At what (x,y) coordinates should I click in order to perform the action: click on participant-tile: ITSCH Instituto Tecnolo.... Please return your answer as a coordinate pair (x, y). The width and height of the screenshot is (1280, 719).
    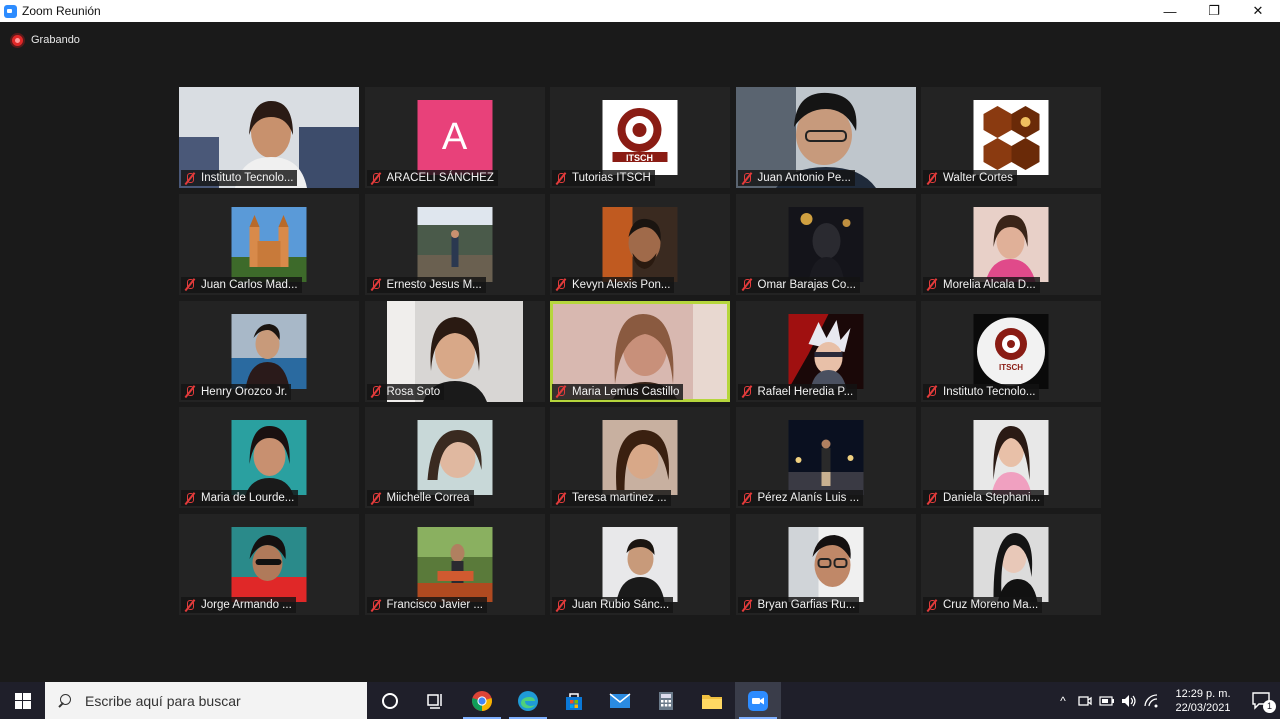
    Looking at the image, I should click on (1011, 351).